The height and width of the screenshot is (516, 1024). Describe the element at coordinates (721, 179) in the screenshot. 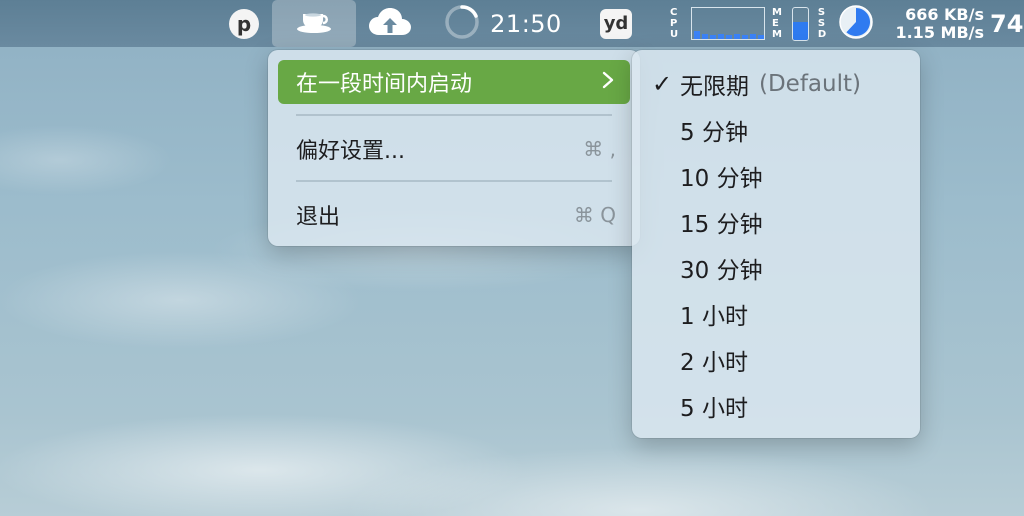

I see `submenu-item-label: 10 分钟` at that location.